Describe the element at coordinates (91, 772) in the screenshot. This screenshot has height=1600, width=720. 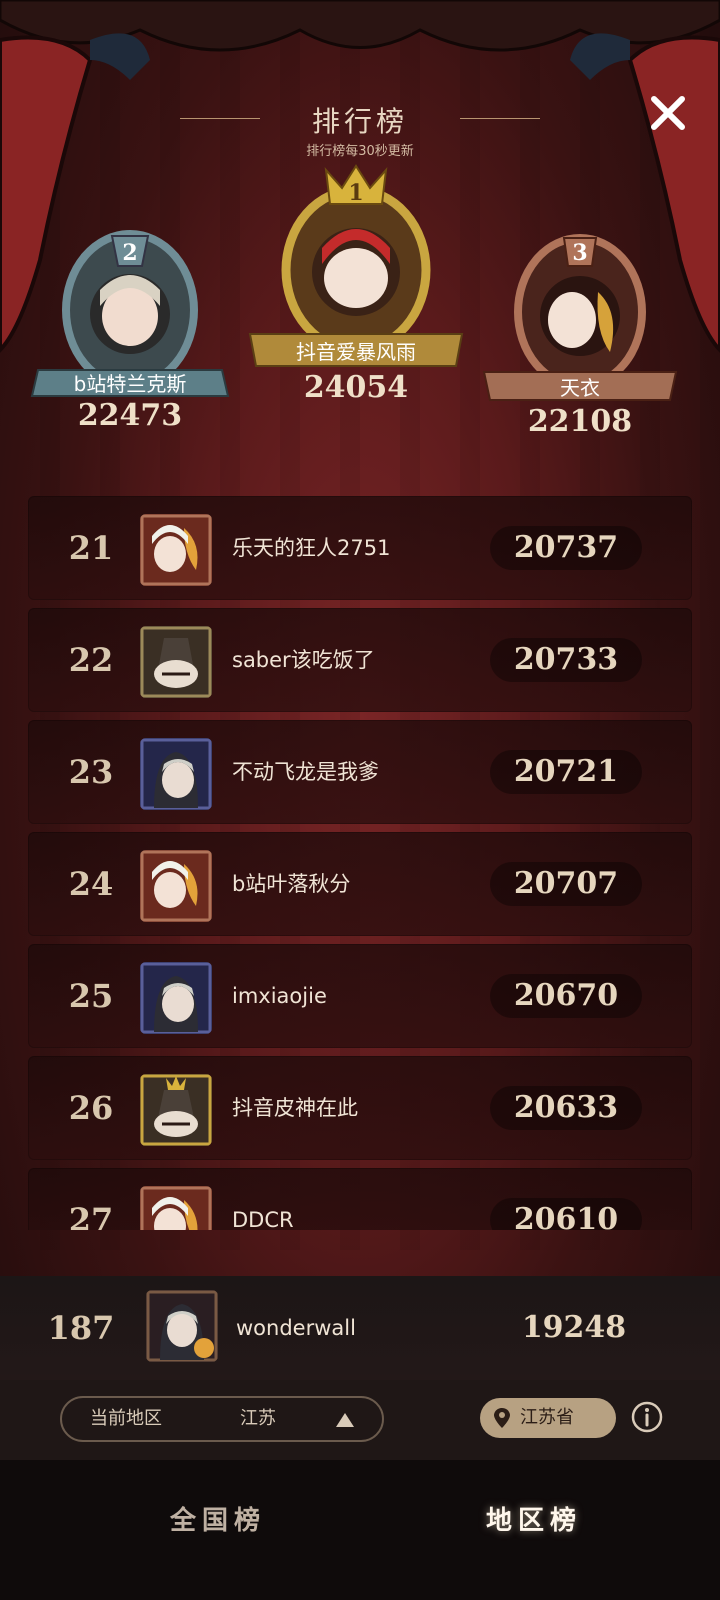
I see `row-rank: 23` at that location.